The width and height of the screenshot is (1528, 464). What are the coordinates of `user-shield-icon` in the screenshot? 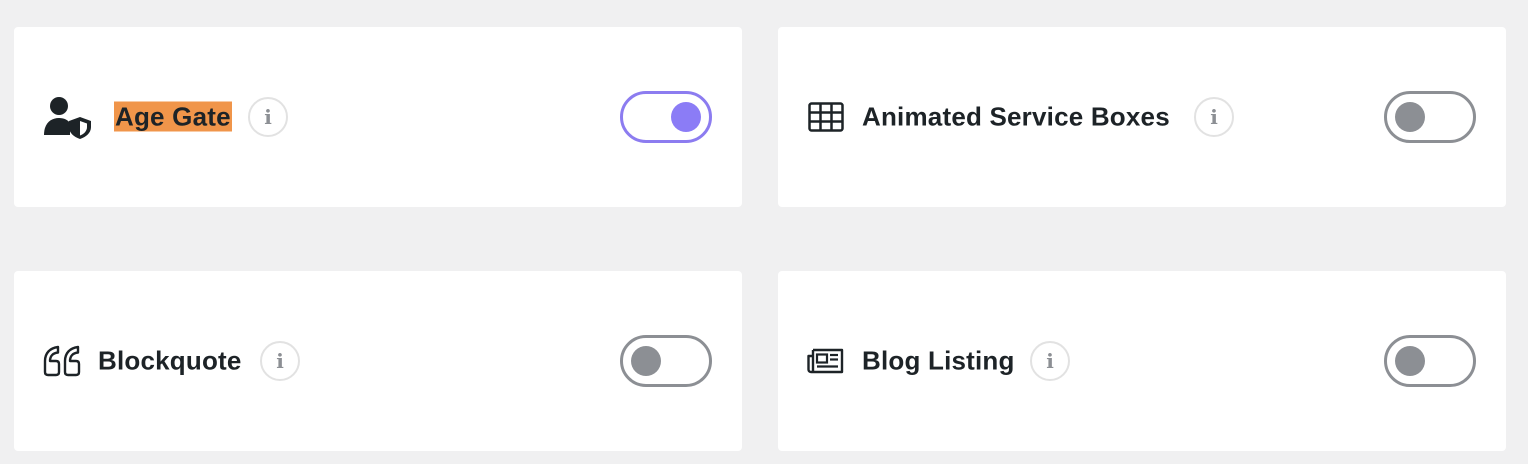 It's located at (68, 117).